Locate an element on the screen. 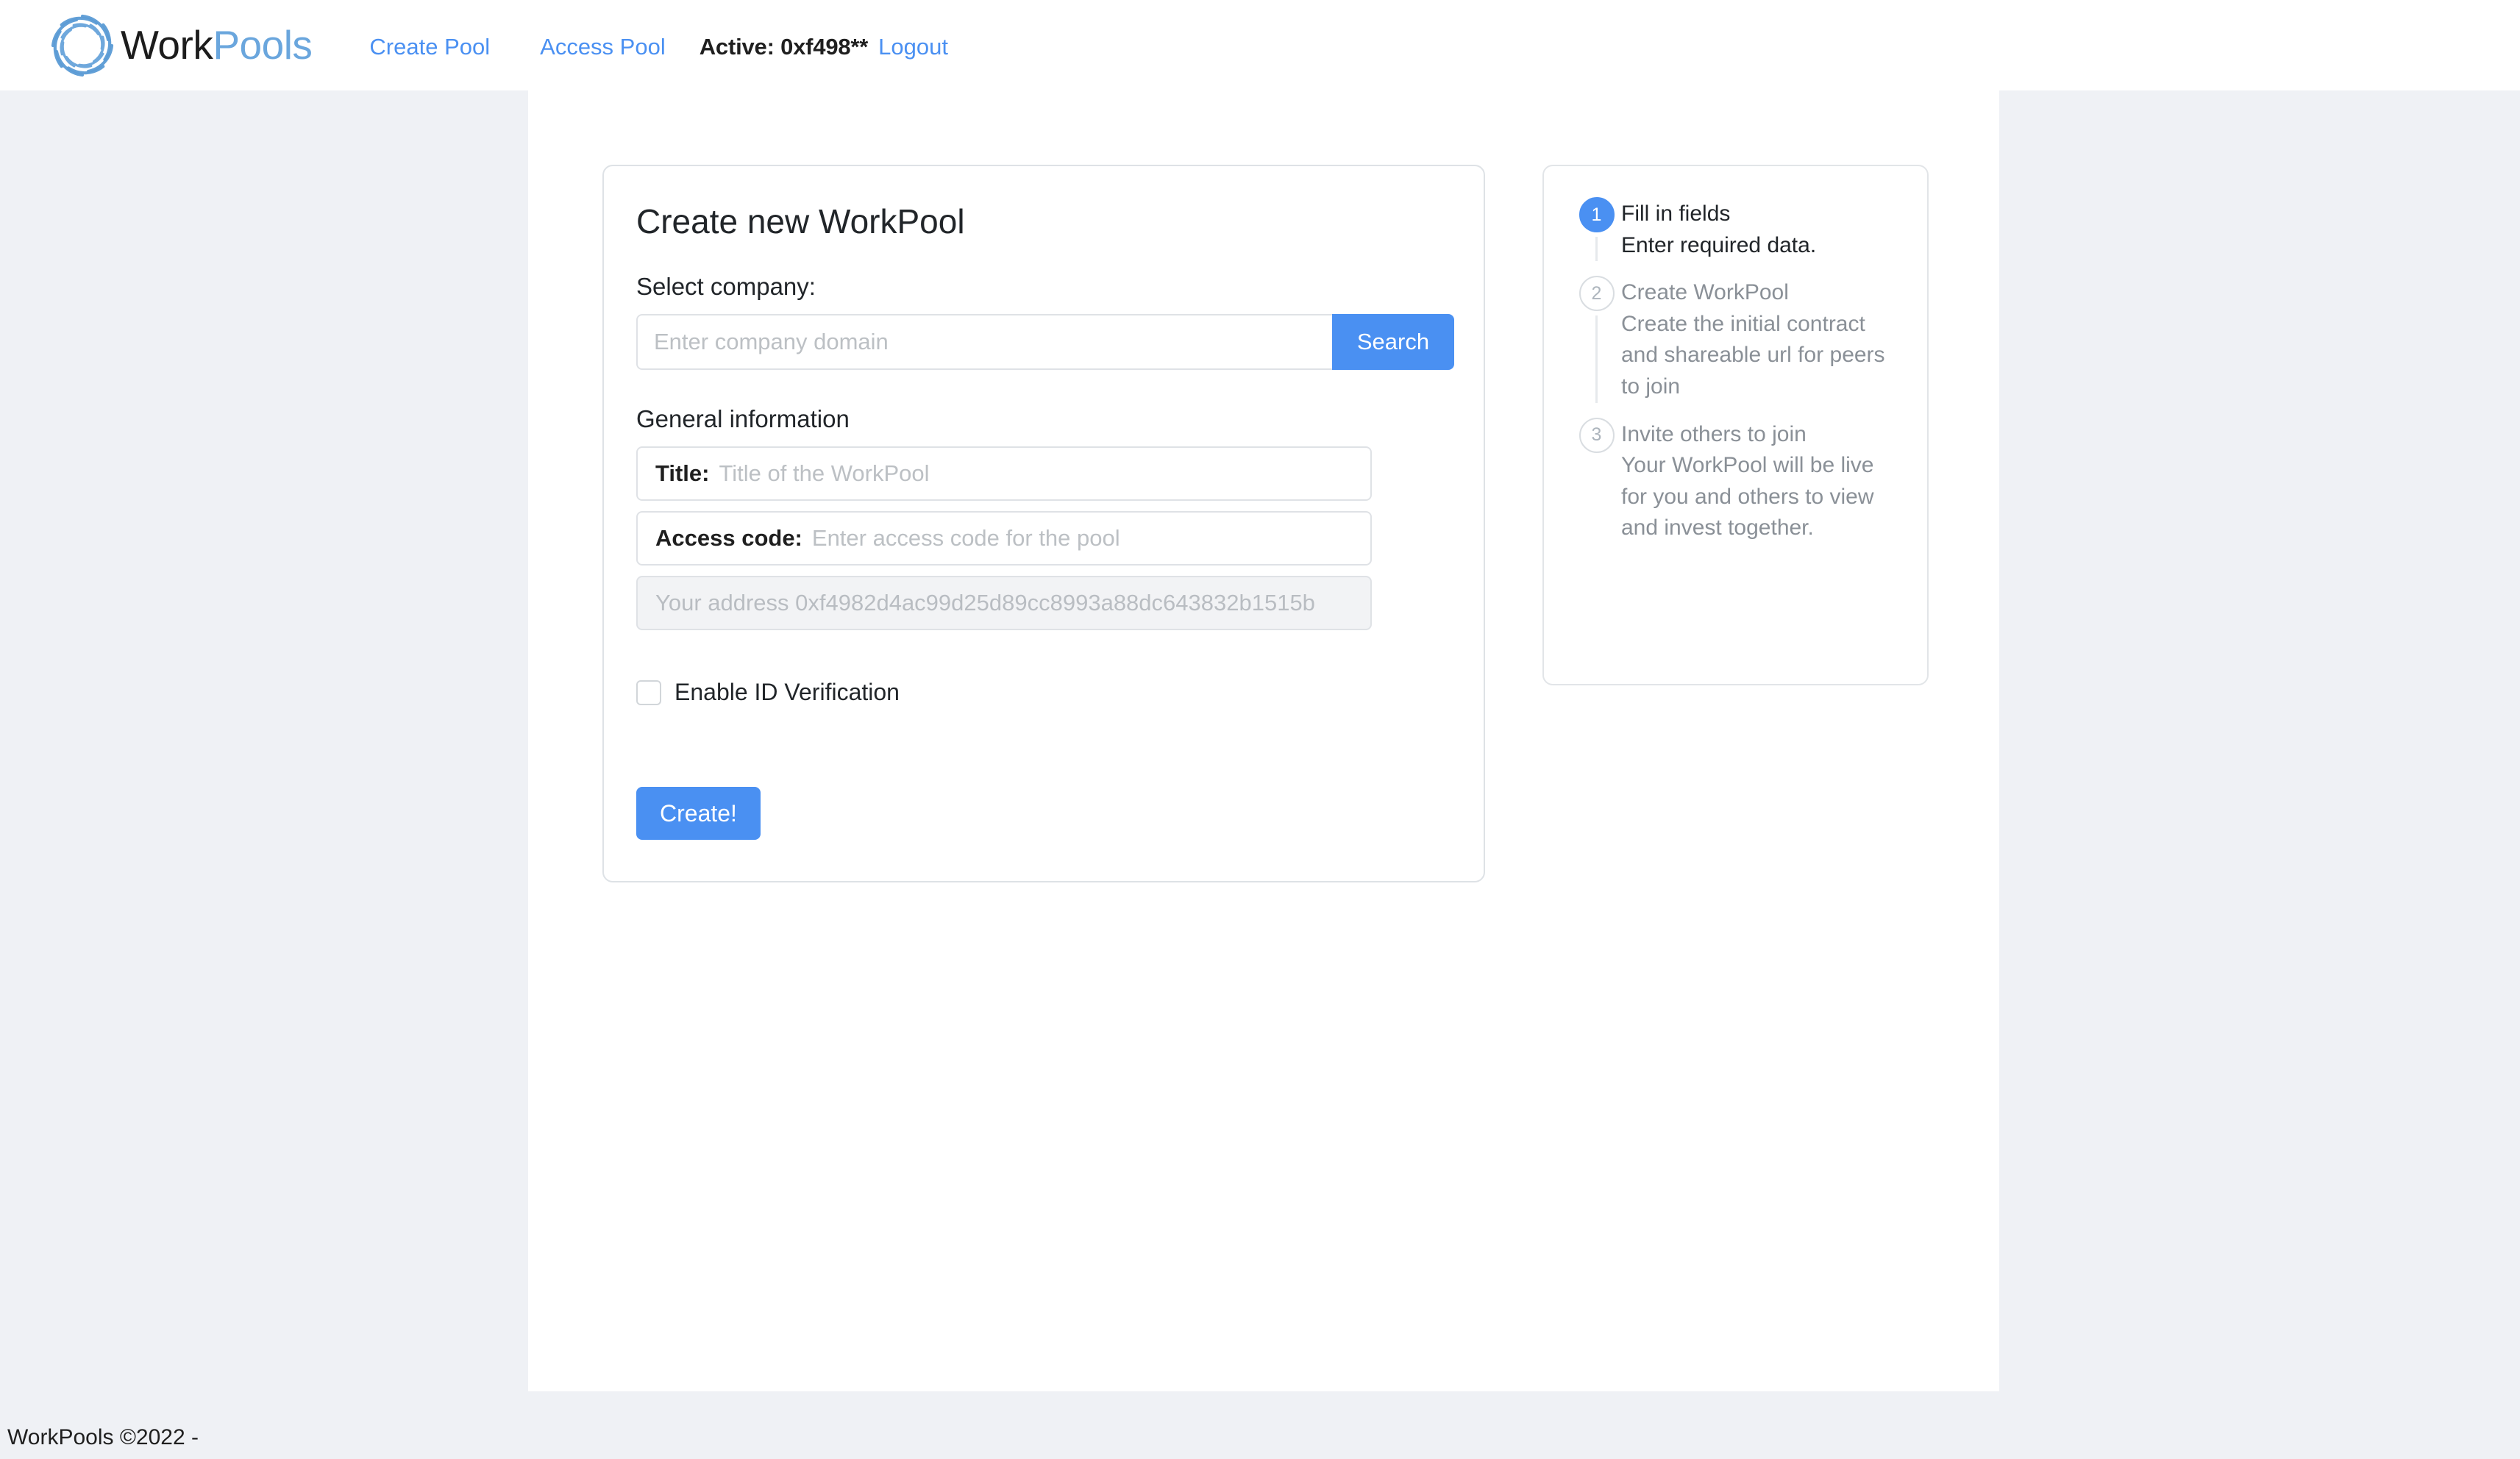 This screenshot has height=1459, width=2520. company-search-group: Search is located at coordinates (1045, 342).